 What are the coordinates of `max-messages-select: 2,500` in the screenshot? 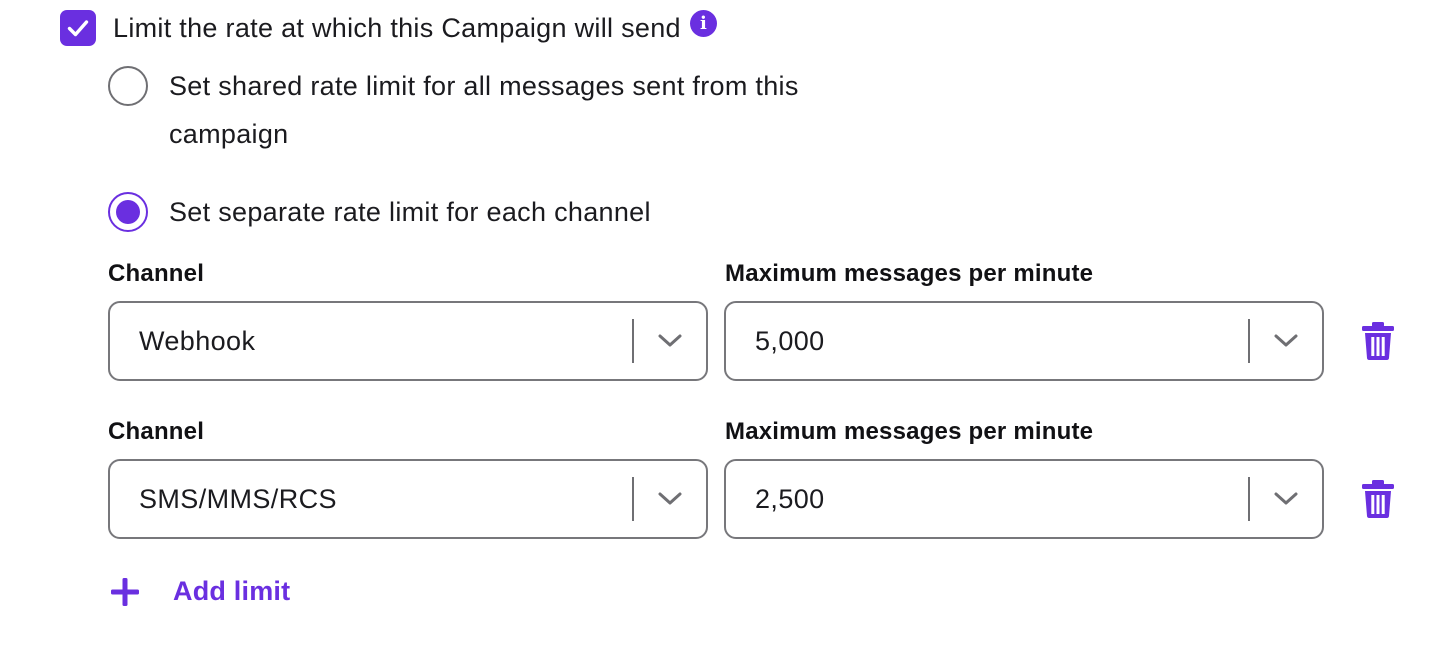 It's located at (1024, 499).